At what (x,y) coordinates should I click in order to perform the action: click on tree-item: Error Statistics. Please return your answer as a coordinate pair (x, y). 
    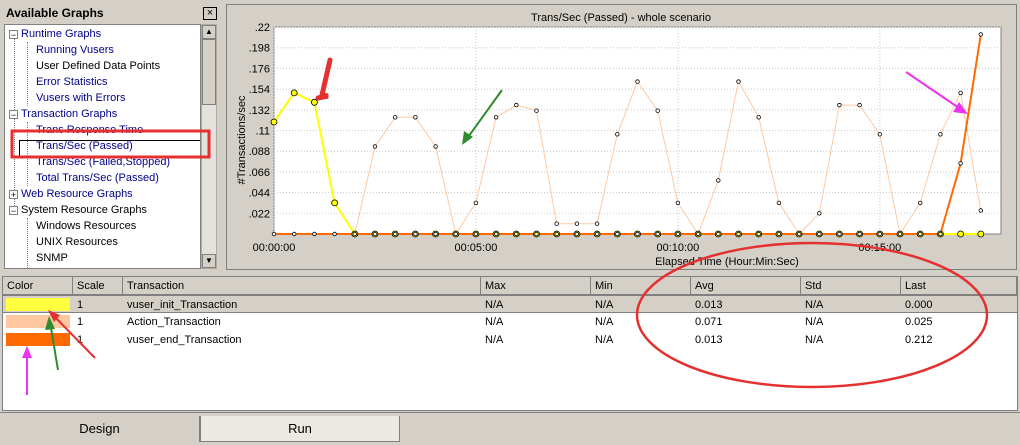
    Looking at the image, I should click on (72, 82).